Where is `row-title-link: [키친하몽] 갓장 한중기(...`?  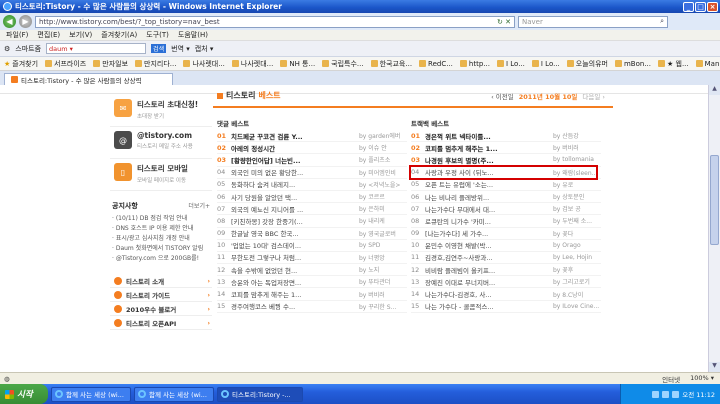
row-title-link: [키친하몽] 갓장 한중기(... is located at coordinates (287, 221).